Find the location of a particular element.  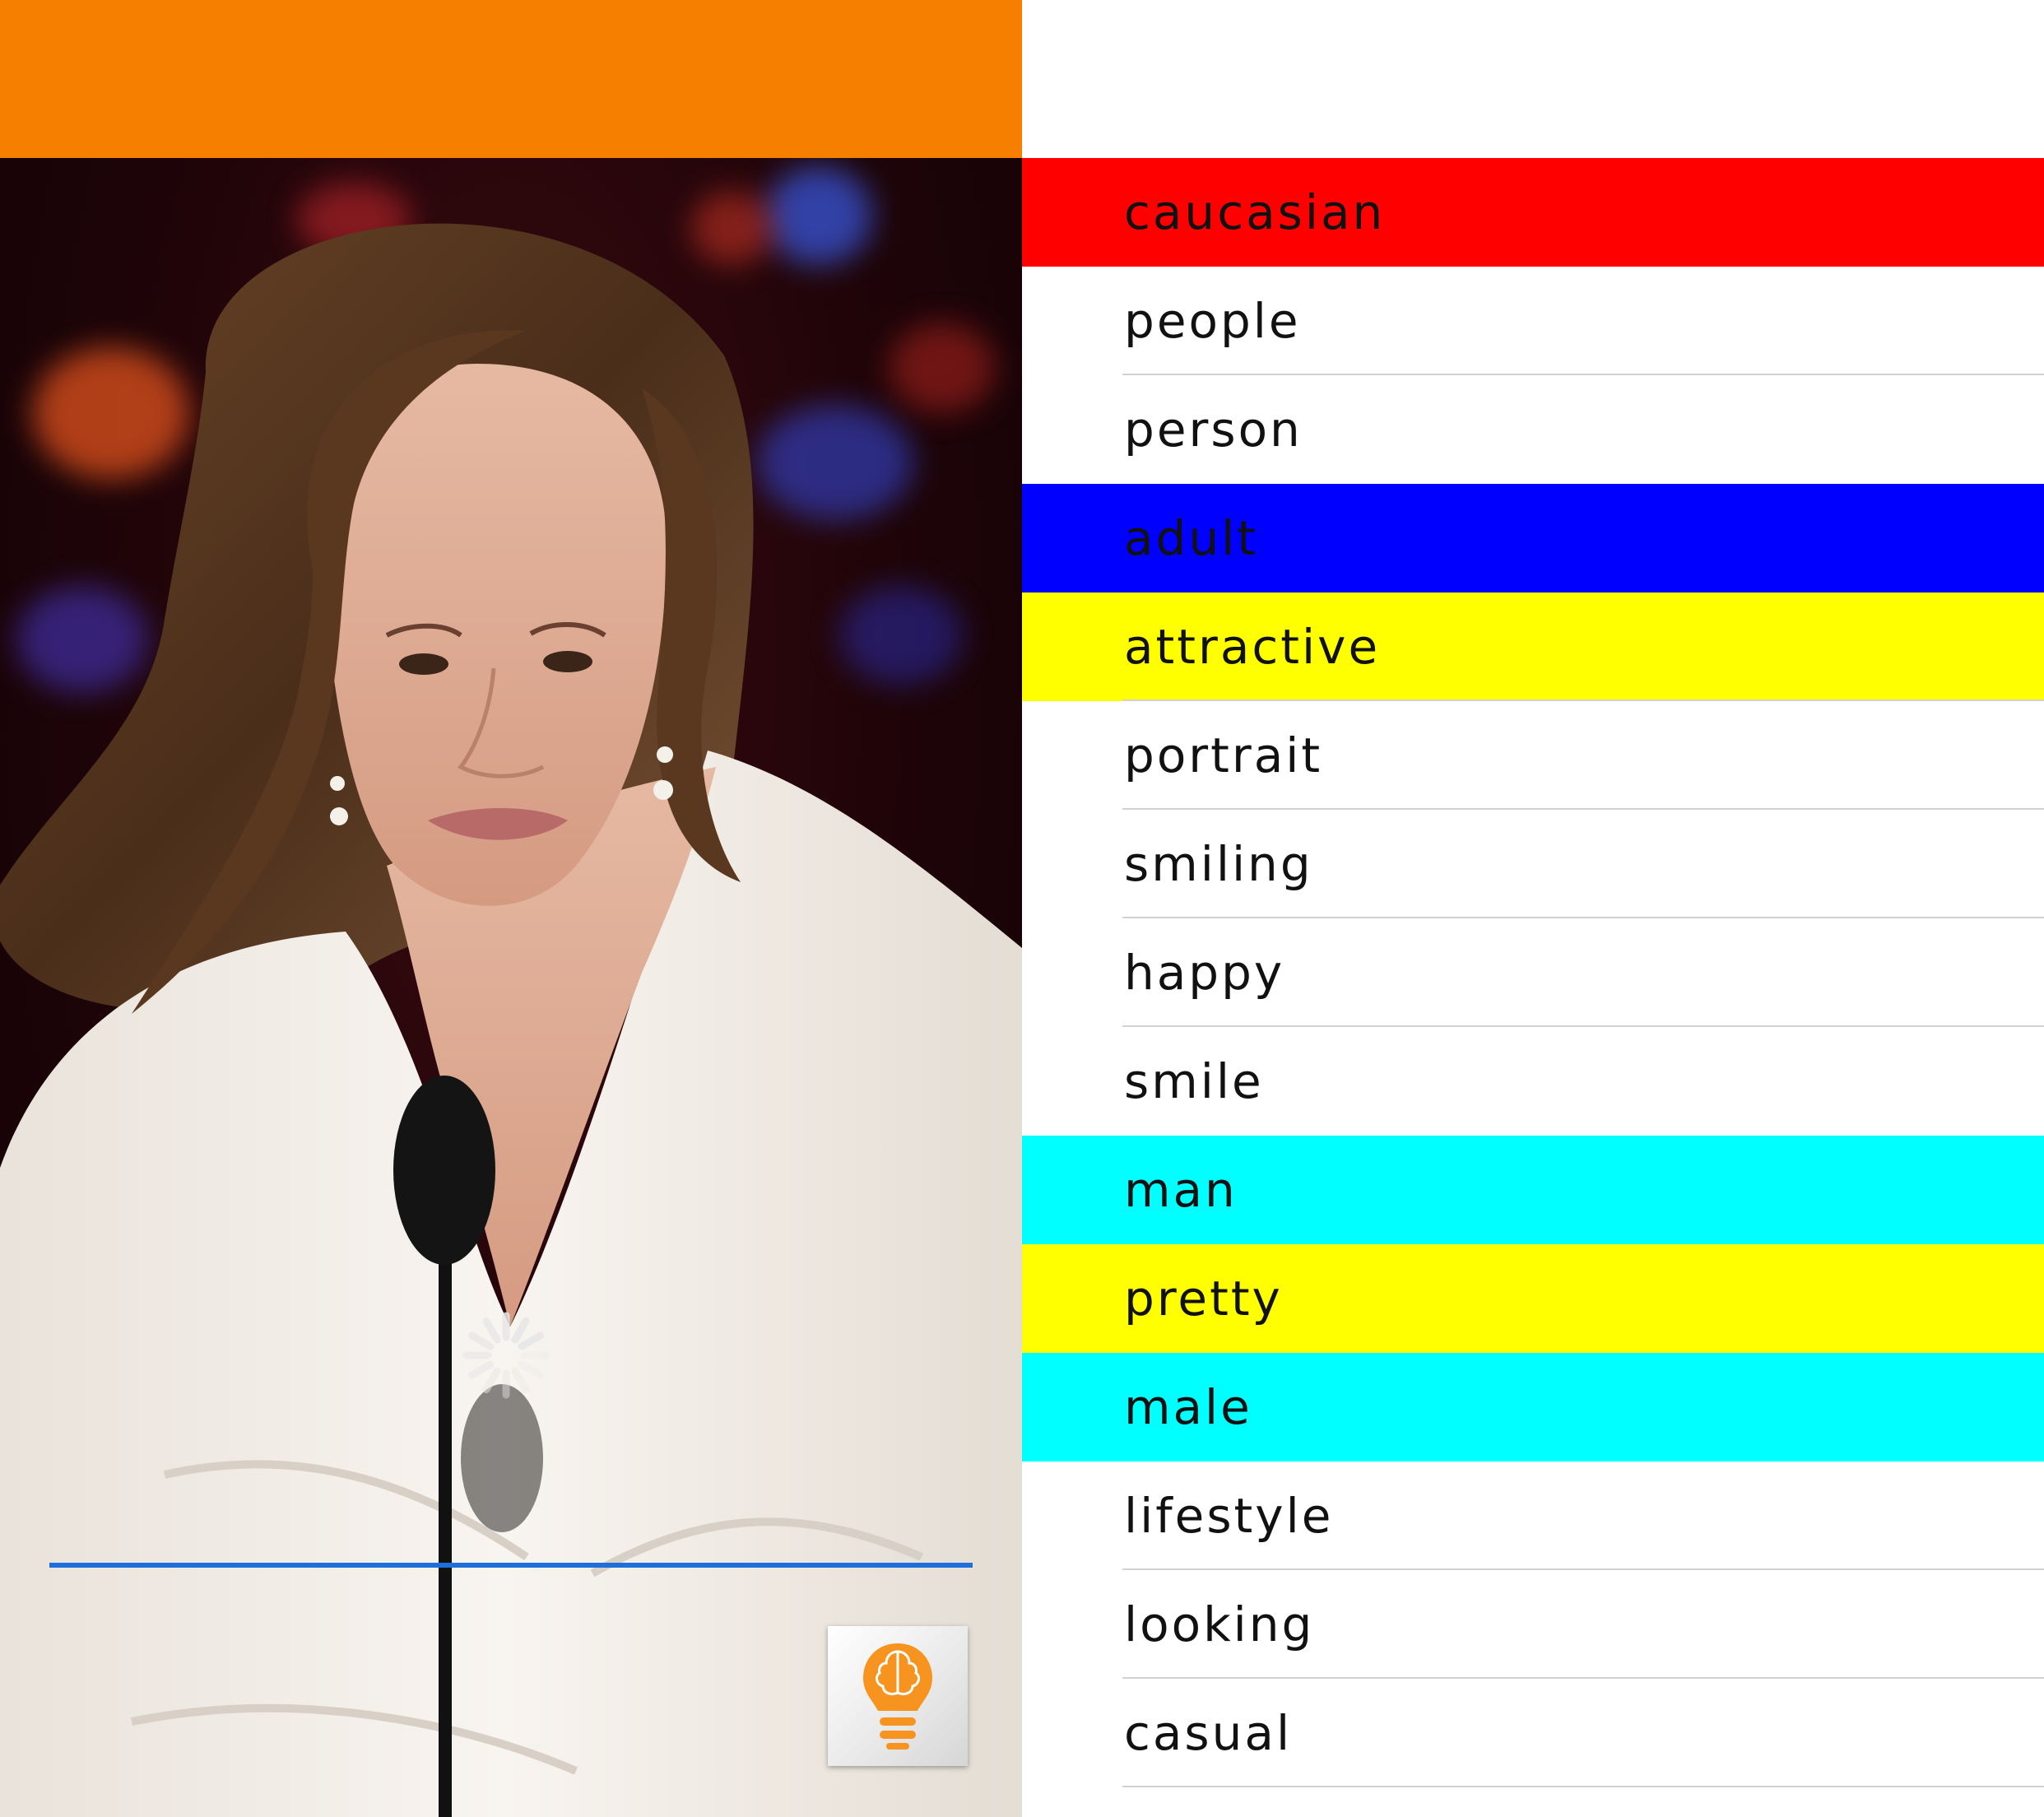

tag-label: happy is located at coordinates (1205, 973).